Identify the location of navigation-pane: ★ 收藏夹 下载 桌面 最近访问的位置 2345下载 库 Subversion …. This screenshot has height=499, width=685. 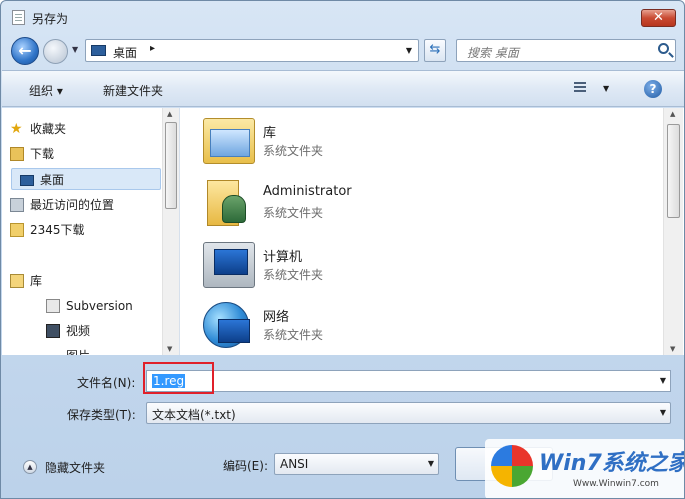
(91, 231).